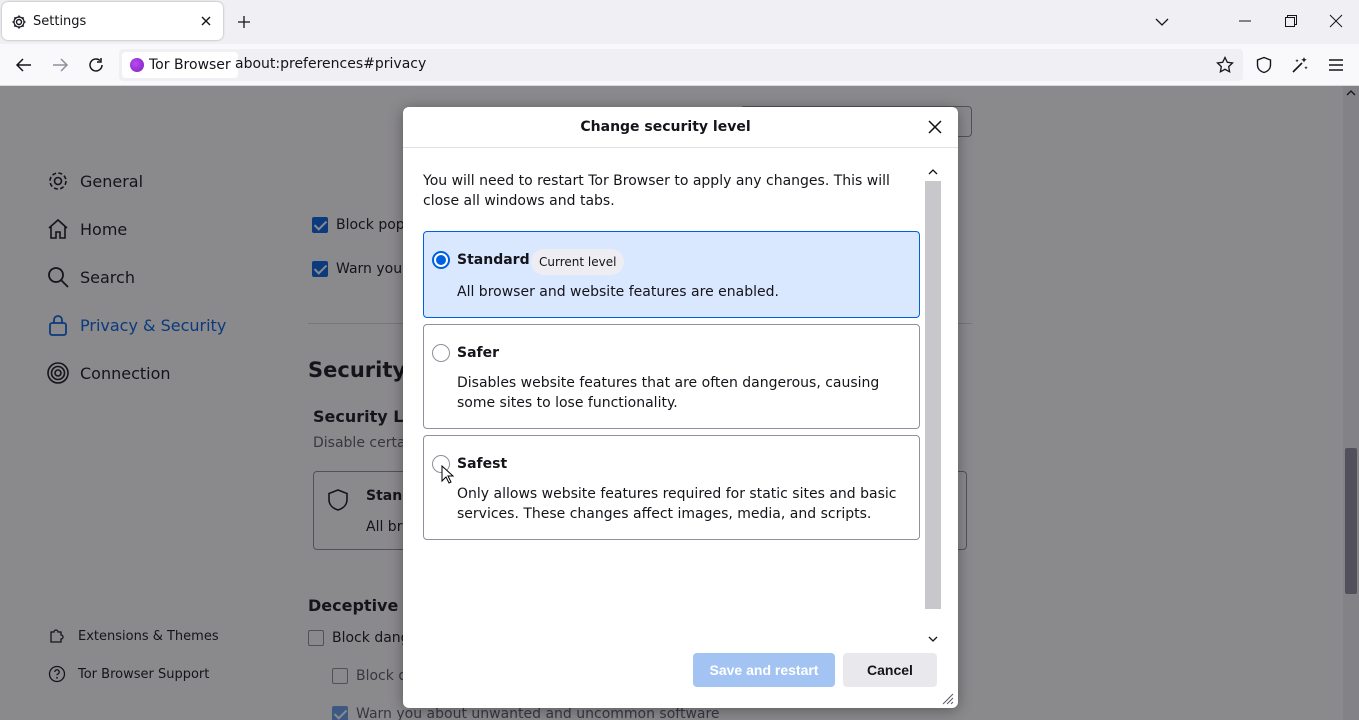 This screenshot has width=1359, height=720. I want to click on url-text: about:preferences#privacy, so click(330, 64).